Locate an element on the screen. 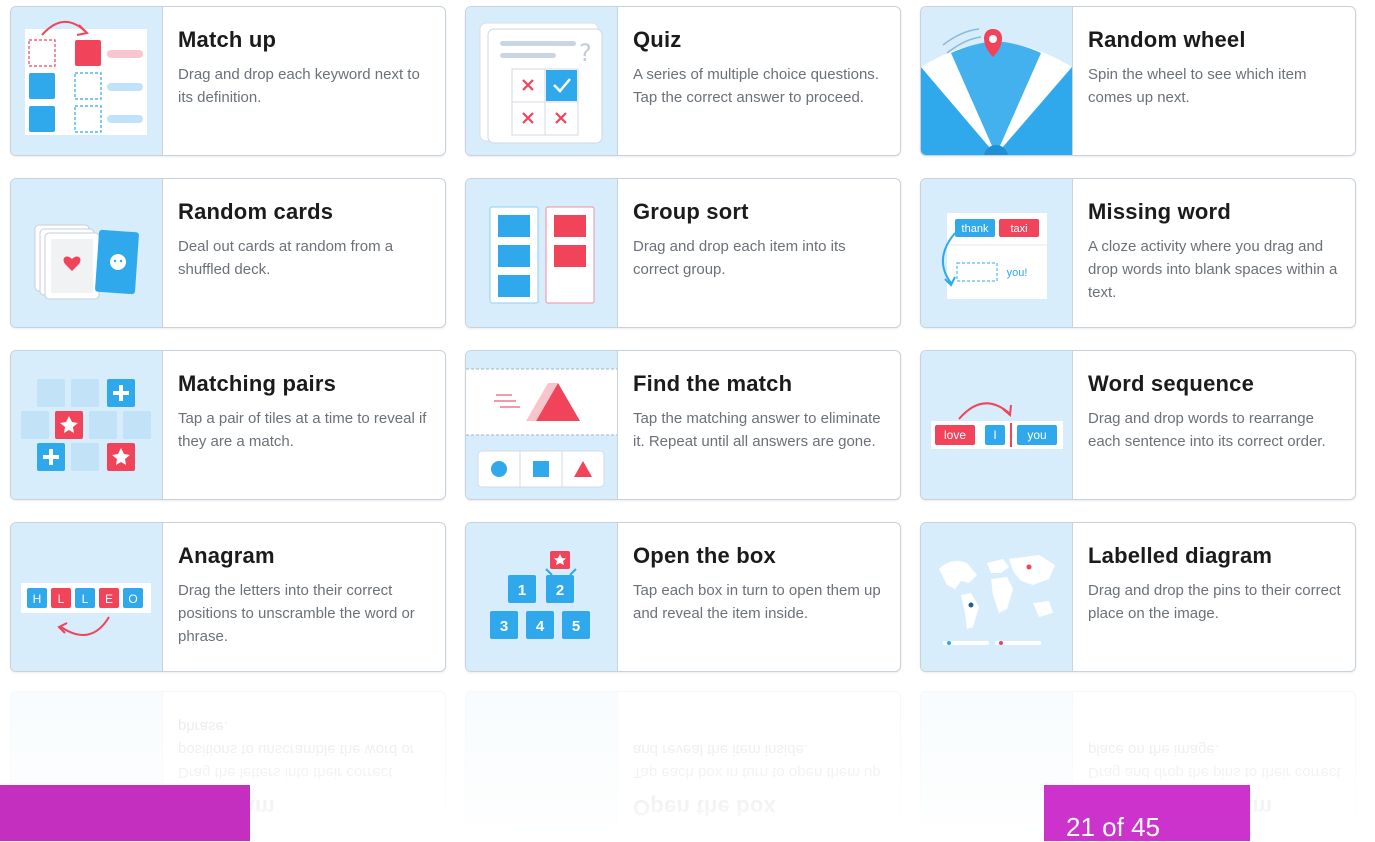 The image size is (1375, 842). svg-text: 1 is located at coordinates (522, 590).